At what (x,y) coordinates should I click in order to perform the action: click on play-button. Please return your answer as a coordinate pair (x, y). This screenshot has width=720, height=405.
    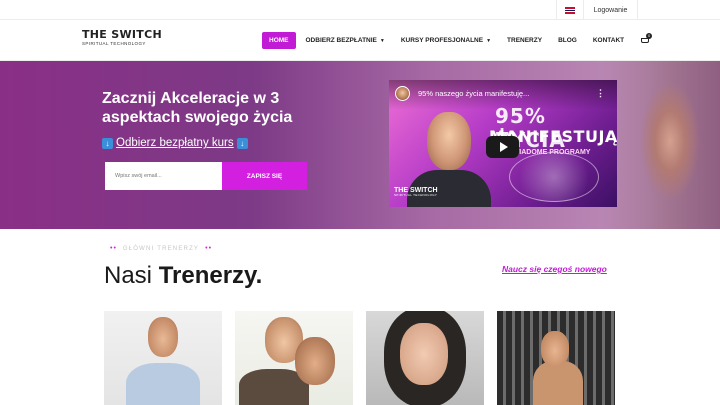
    Looking at the image, I should click on (502, 147).